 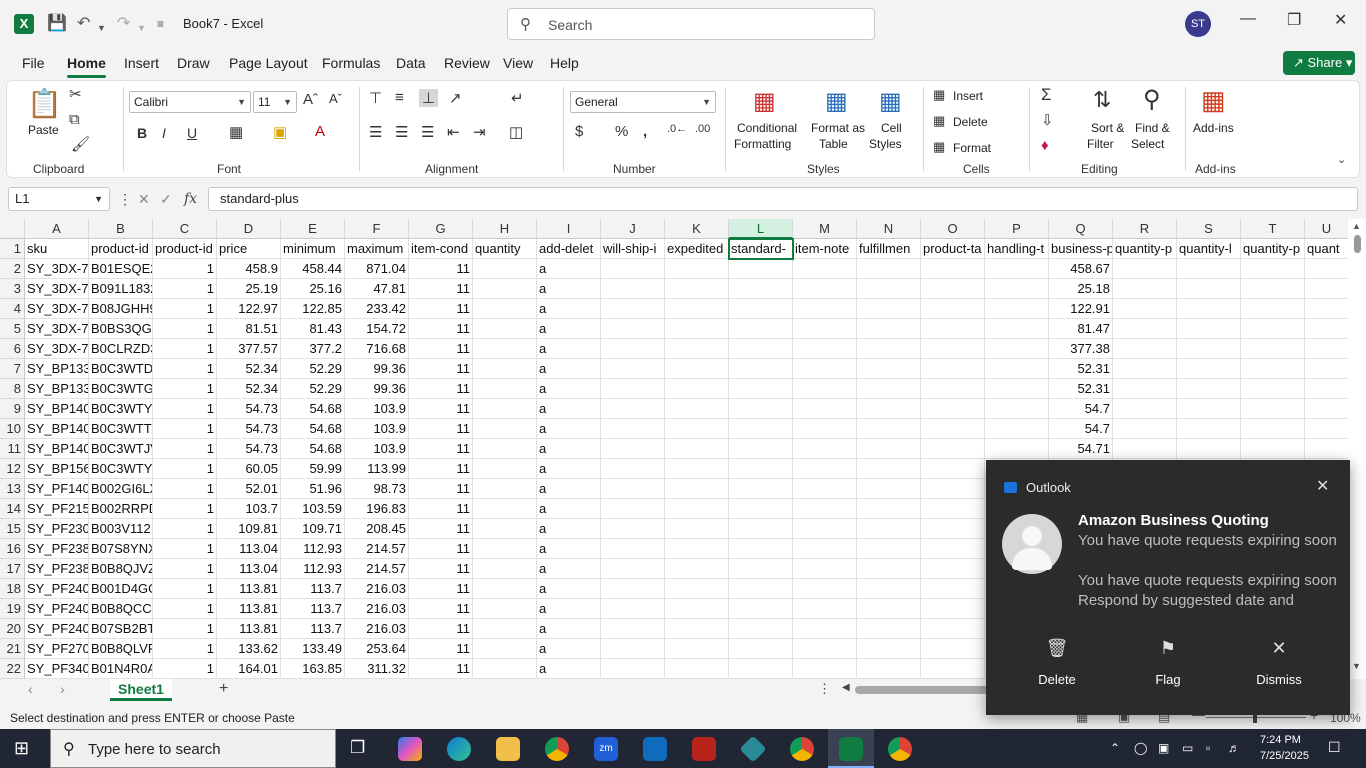 What do you see at coordinates (838, 128) in the screenshot?
I see `format-as-table-label-1: Format as` at bounding box center [838, 128].